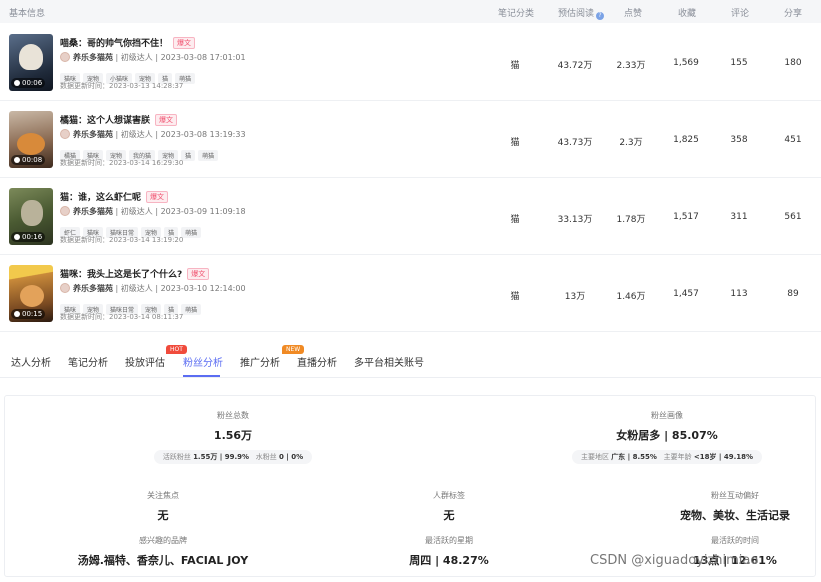  I want to click on most-active-weekday: 最活跃的星期 周四 | 48.27%, so click(449, 551).